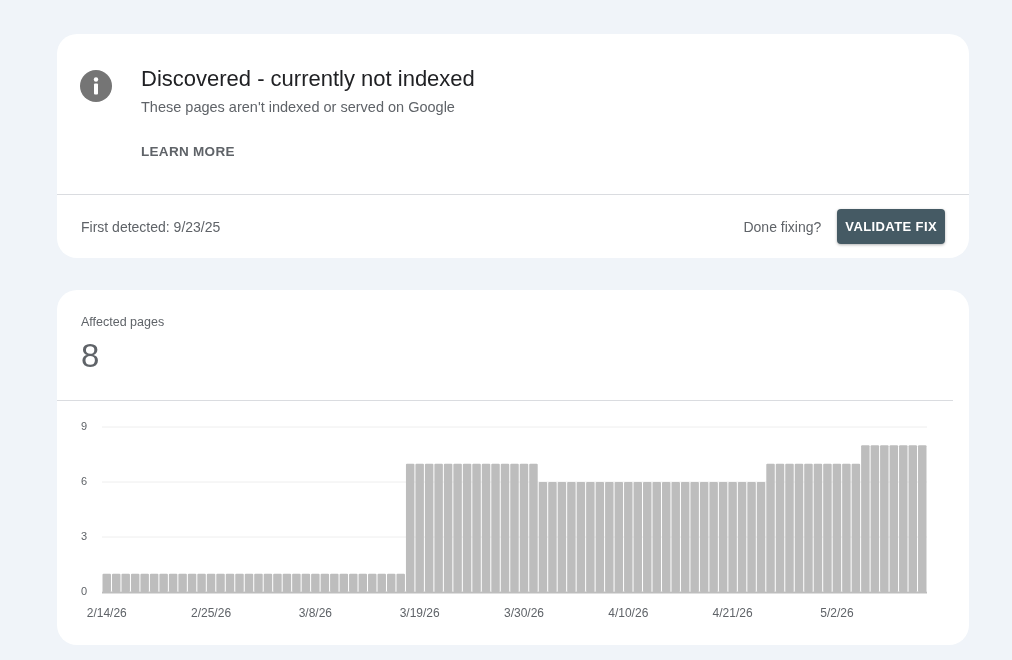  I want to click on issue-description: These pages aren't indexed or served on Google, so click(298, 107).